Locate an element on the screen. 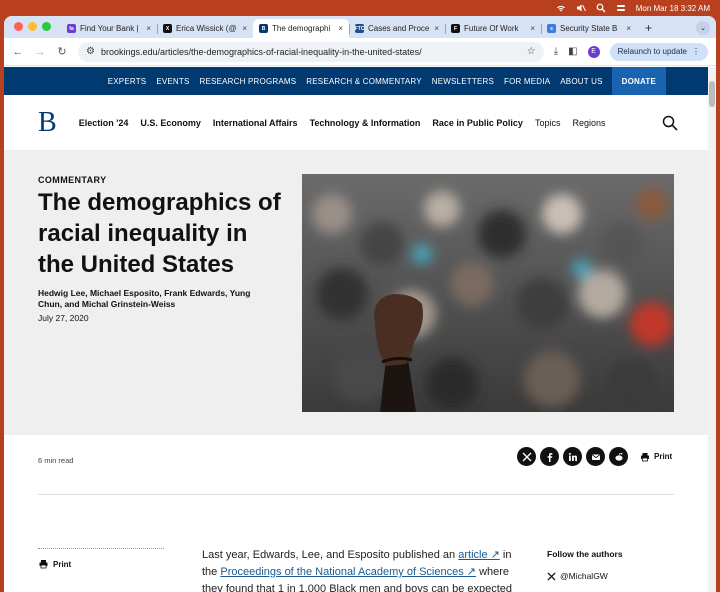 This screenshot has width=720, height=592. browser-tab: B The demographi × is located at coordinates (301, 28).